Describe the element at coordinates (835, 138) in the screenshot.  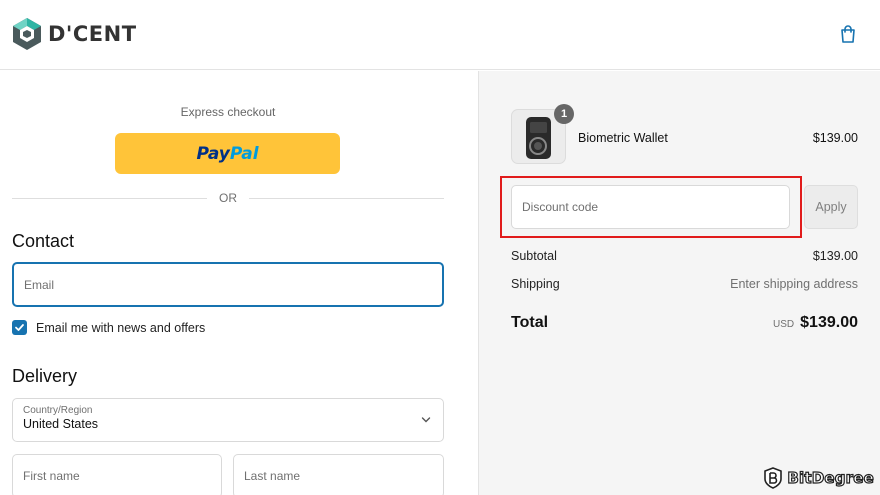
I see `product-price: $139.00` at that location.